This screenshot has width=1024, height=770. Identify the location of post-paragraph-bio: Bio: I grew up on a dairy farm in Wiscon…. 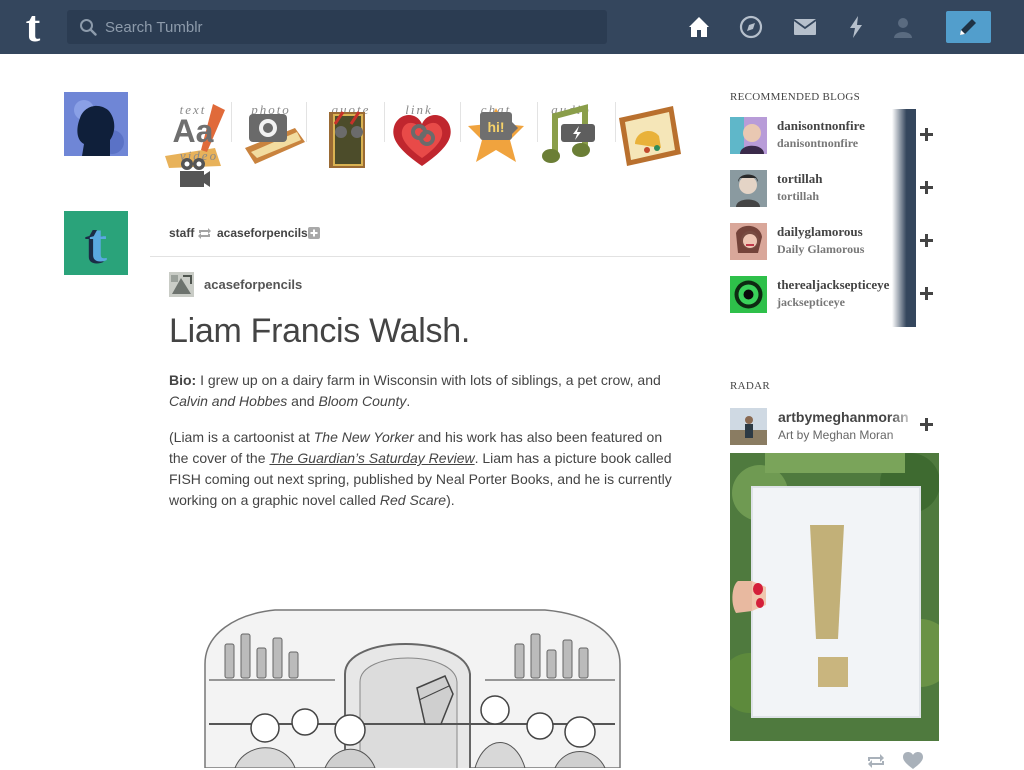
(421, 391).